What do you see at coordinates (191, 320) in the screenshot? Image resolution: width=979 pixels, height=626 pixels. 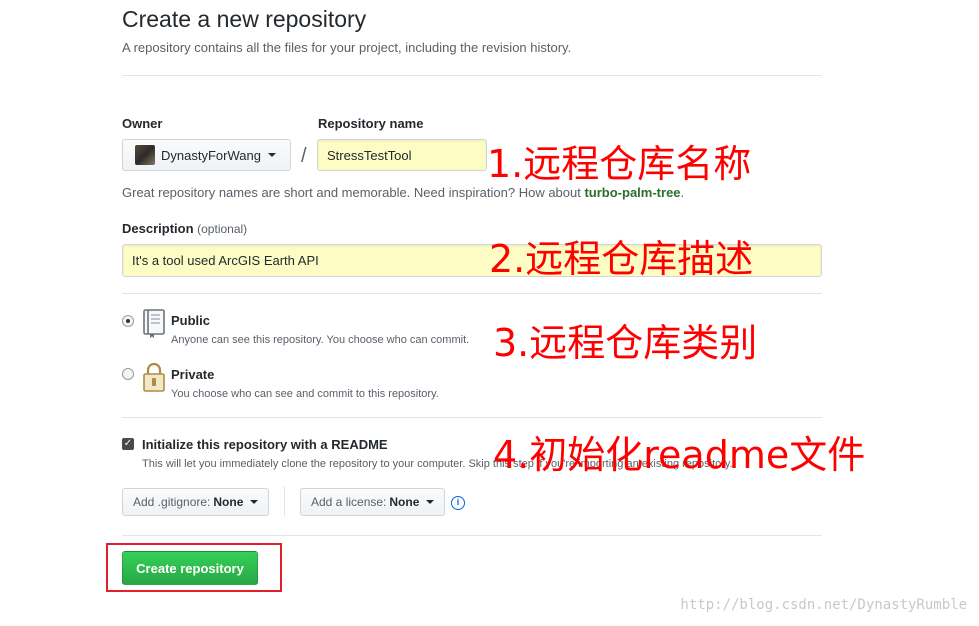 I see `public-option-title: Public` at bounding box center [191, 320].